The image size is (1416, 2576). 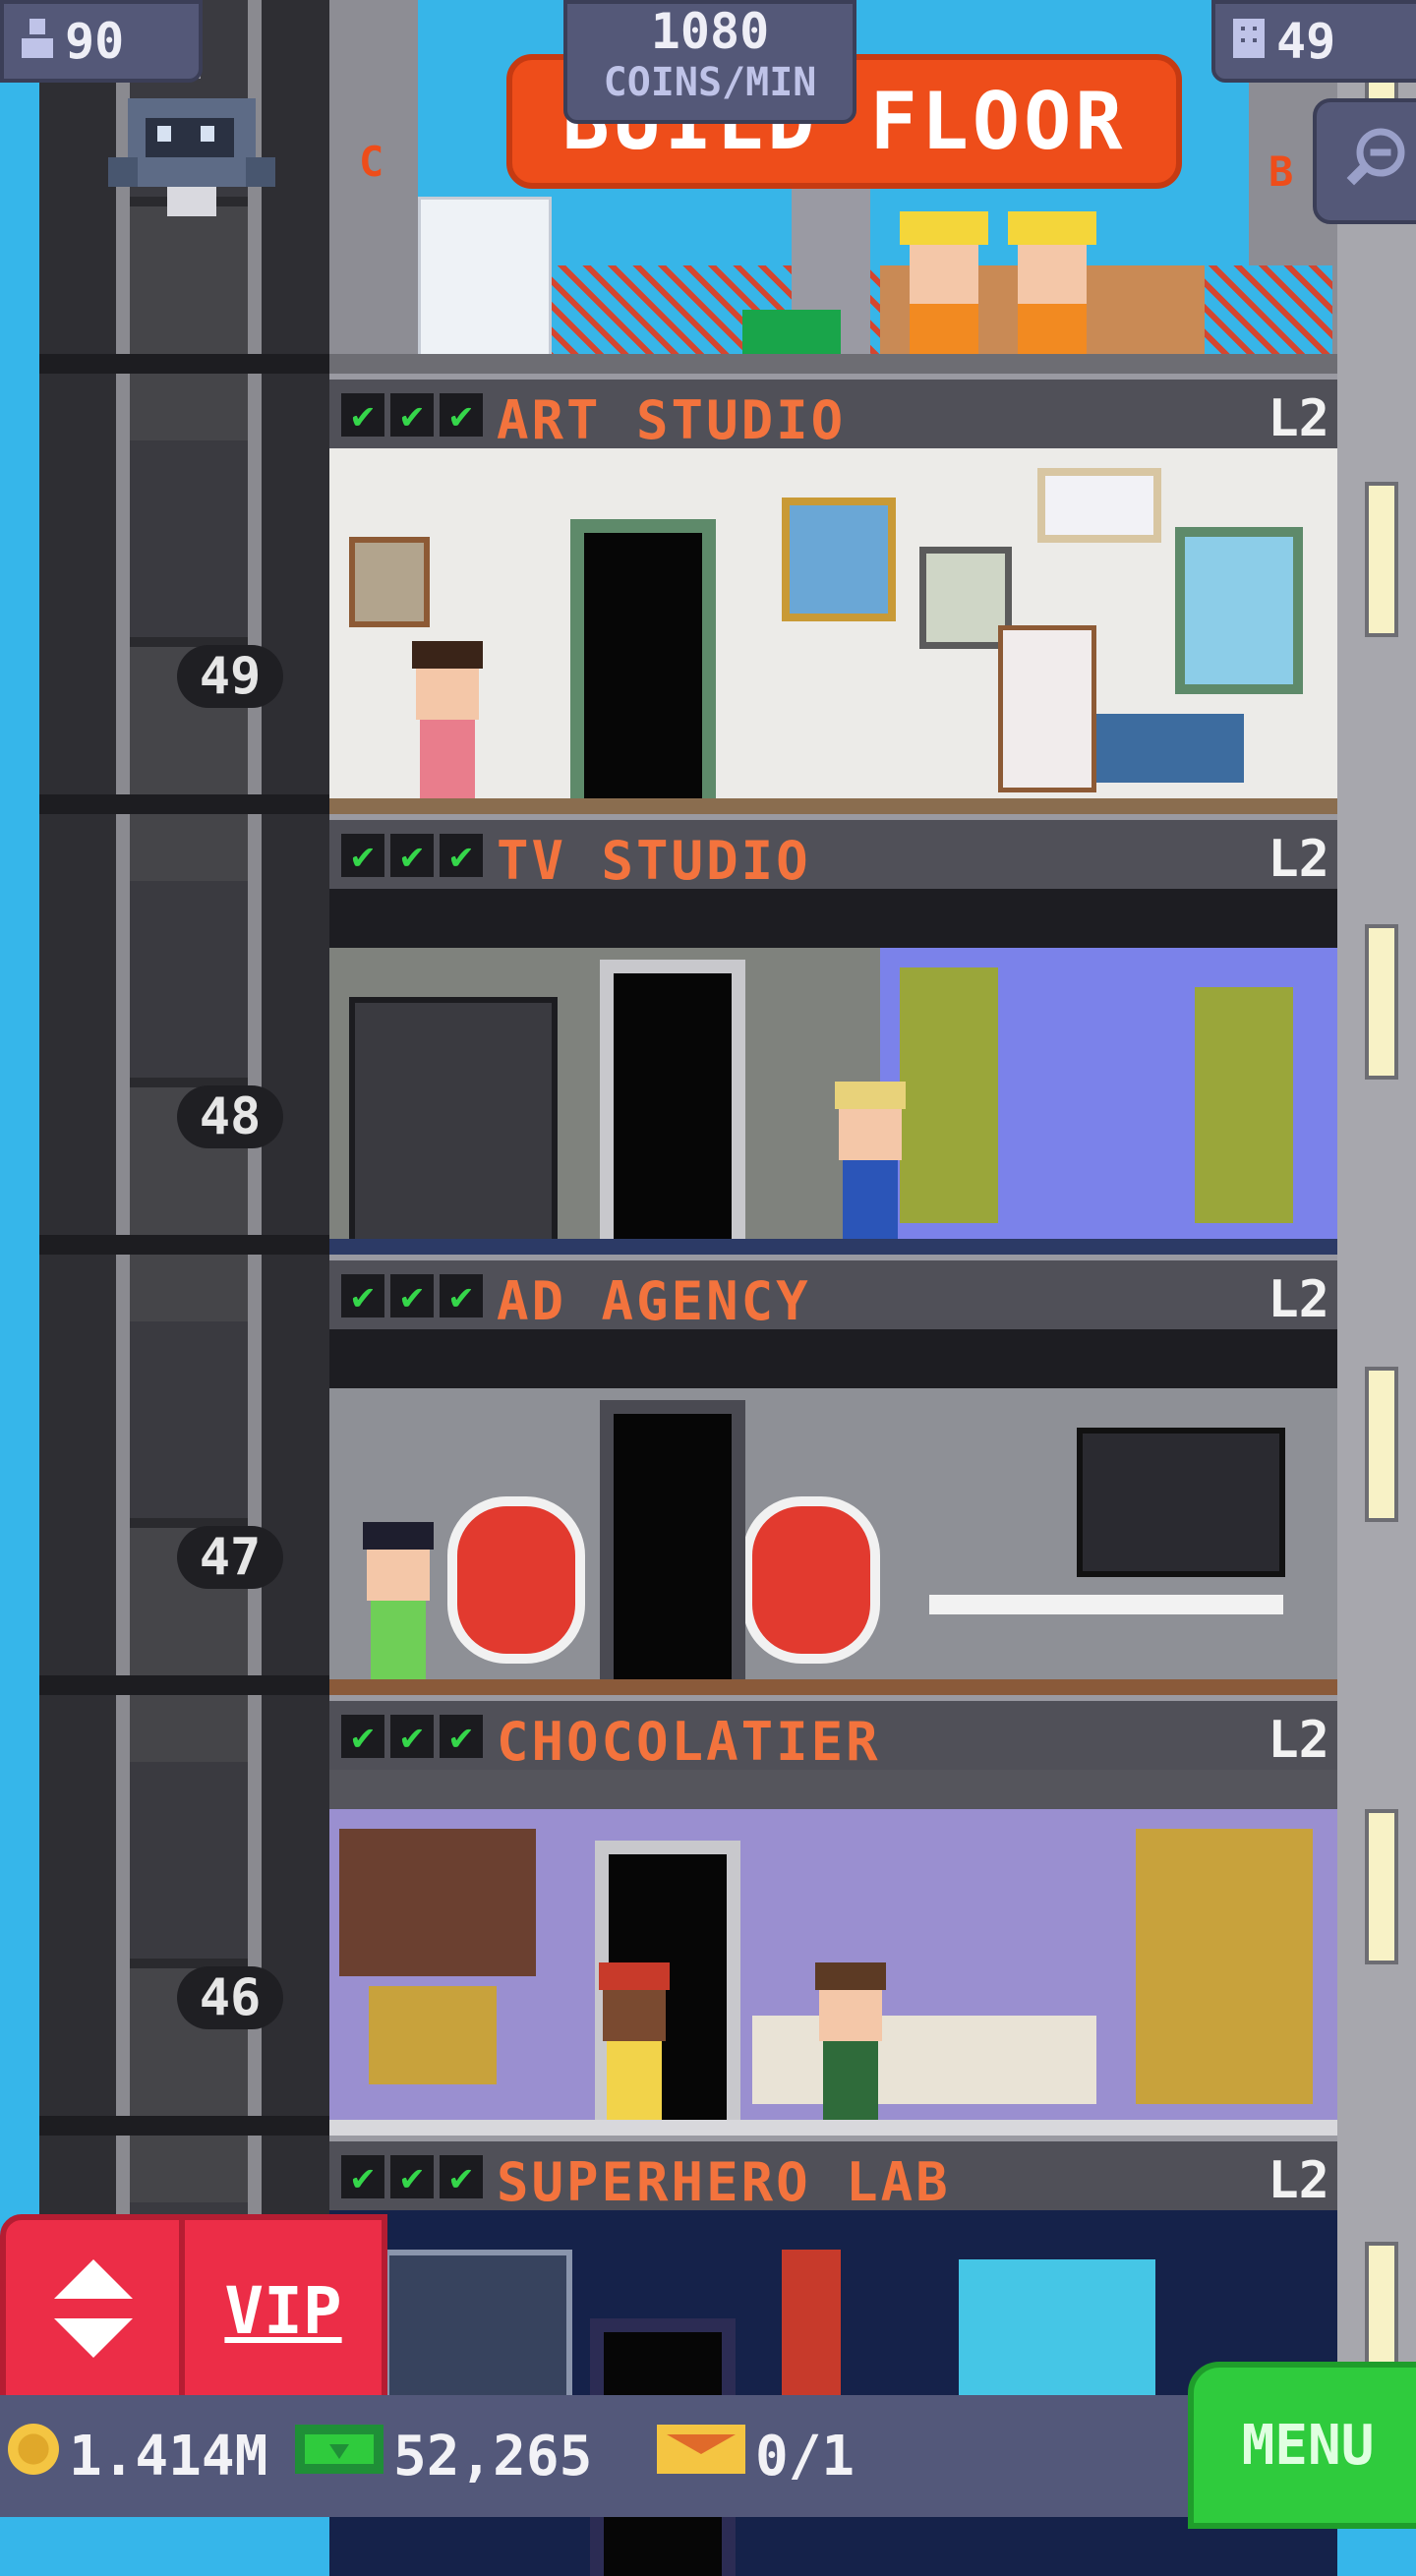 I want to click on elevator-arrows-button, so click(x=93, y=2310).